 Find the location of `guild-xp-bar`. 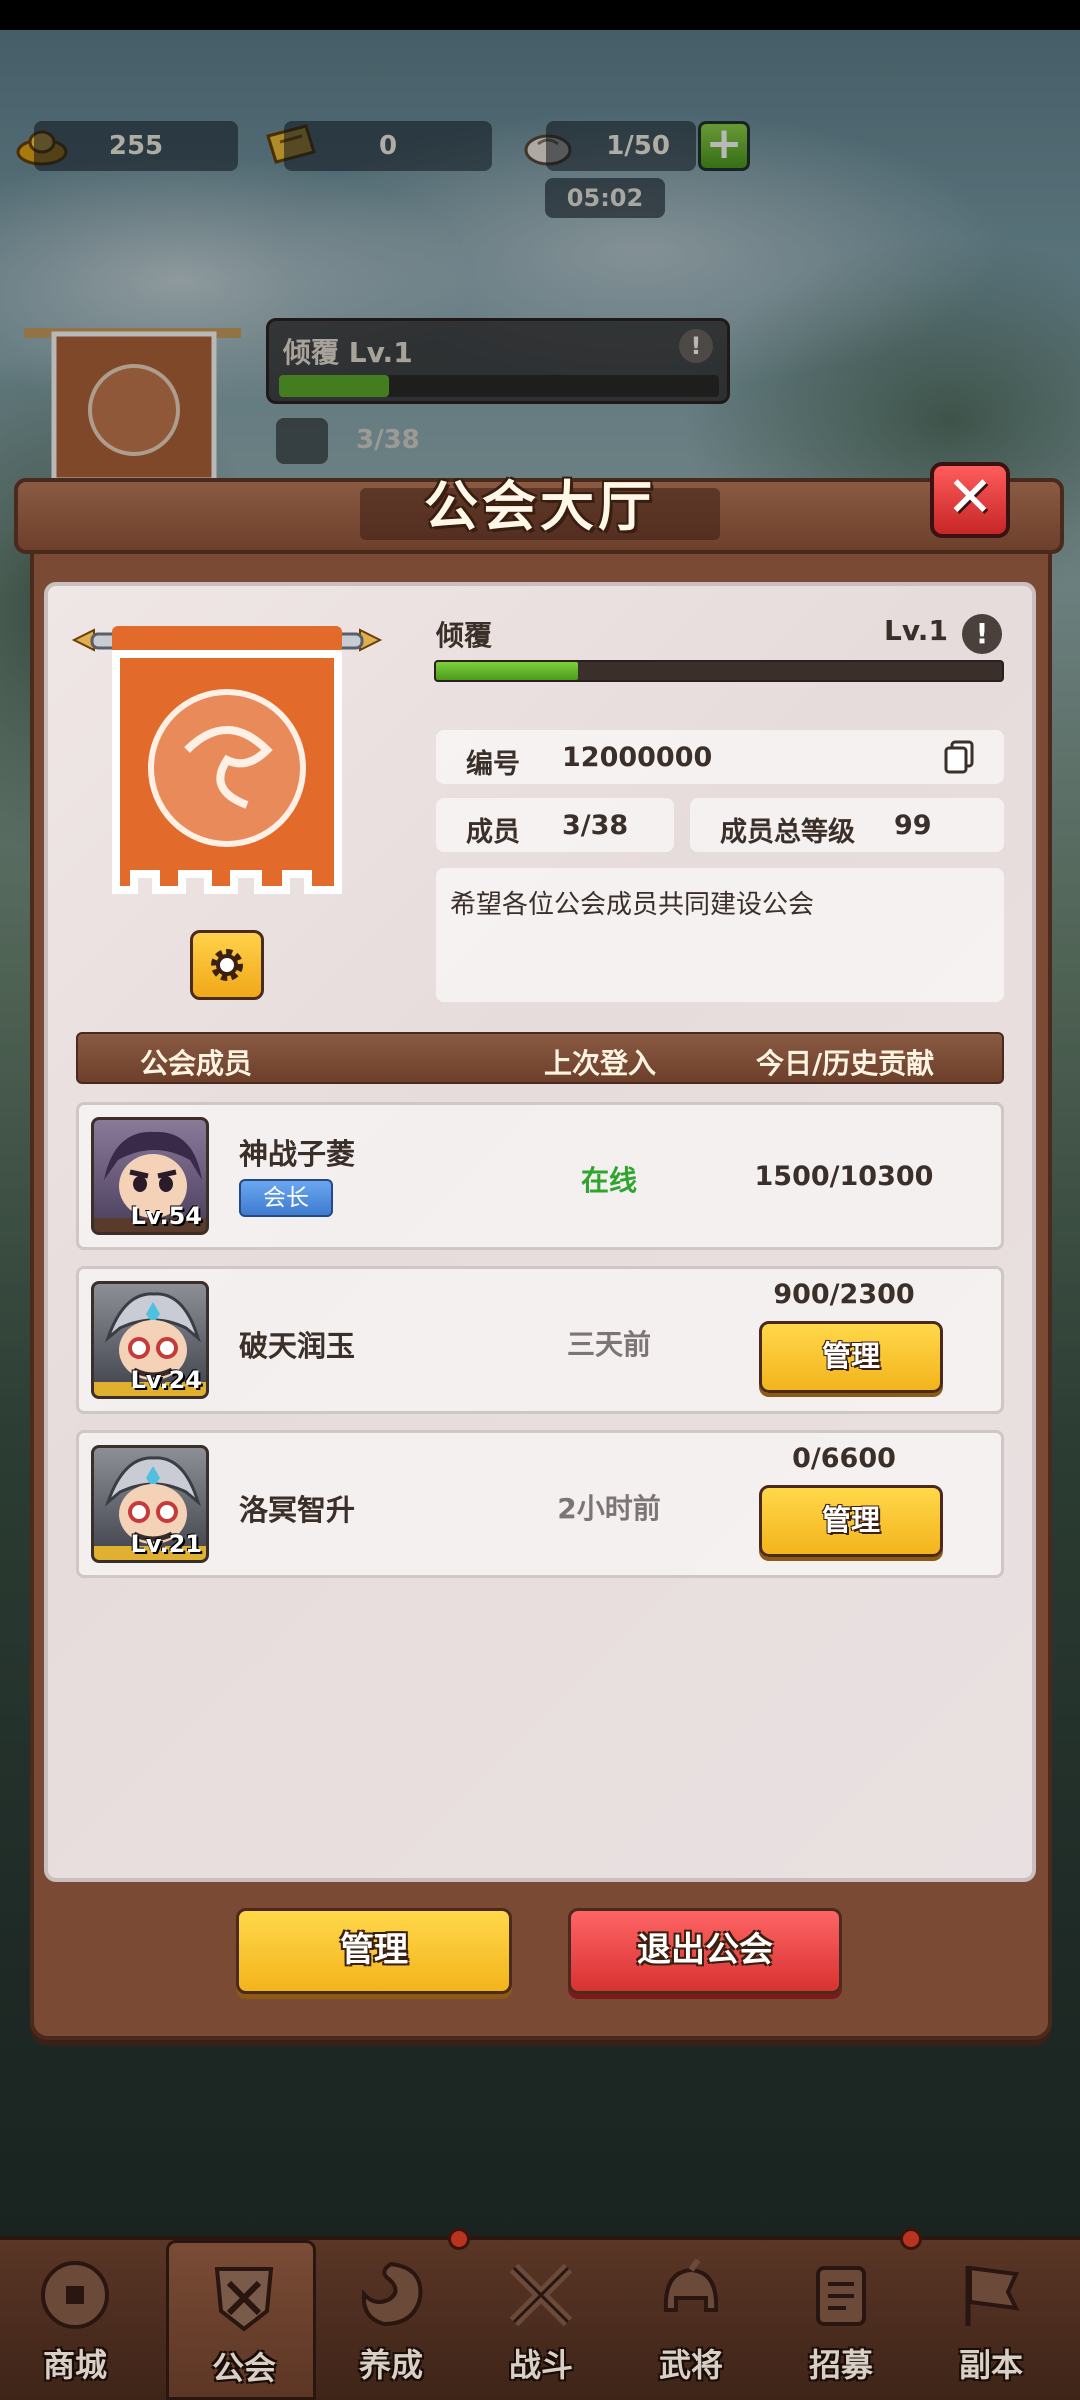

guild-xp-bar is located at coordinates (719, 671).